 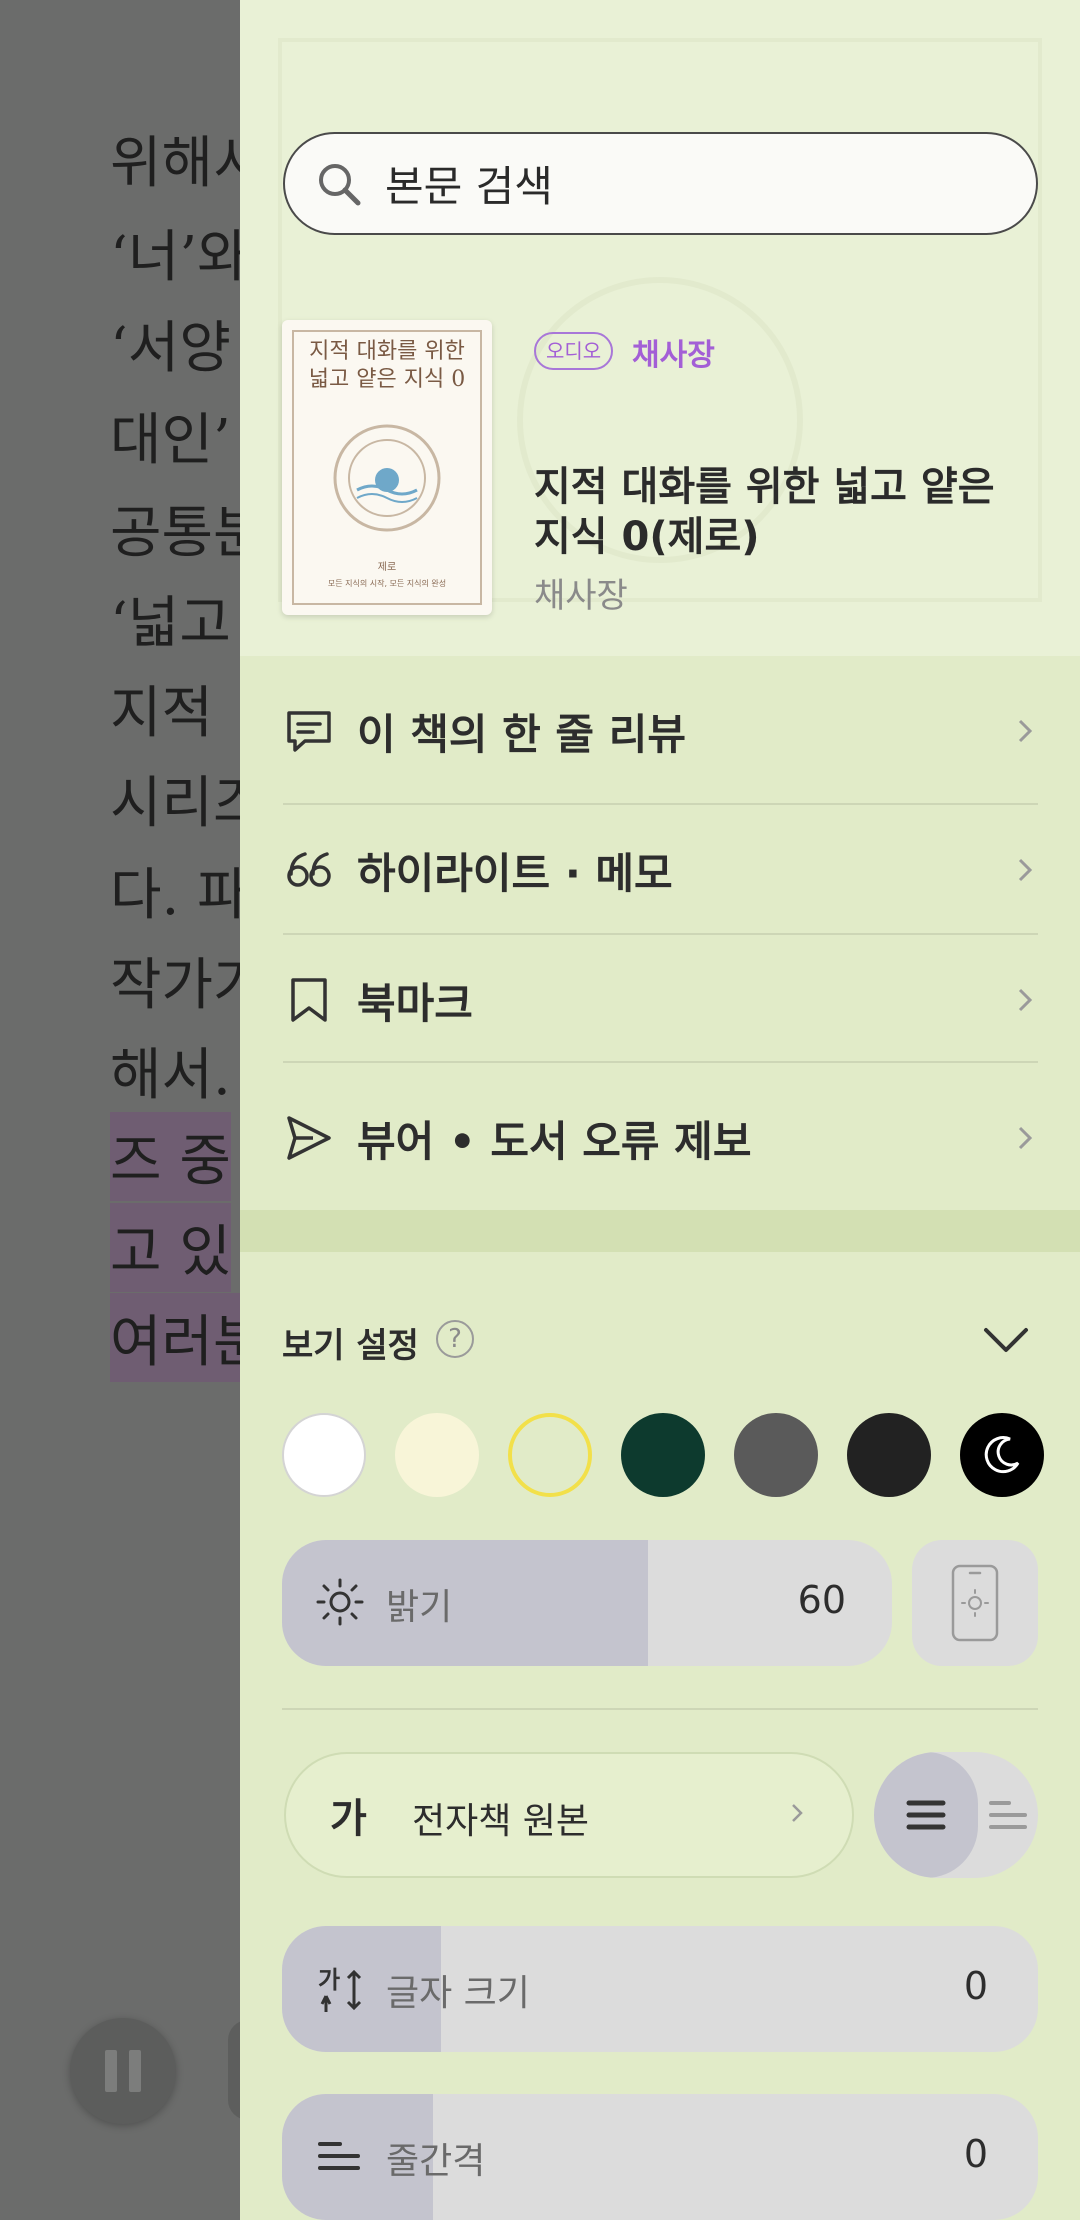 I want to click on line-spacing-value: 0, so click(x=975, y=2154).